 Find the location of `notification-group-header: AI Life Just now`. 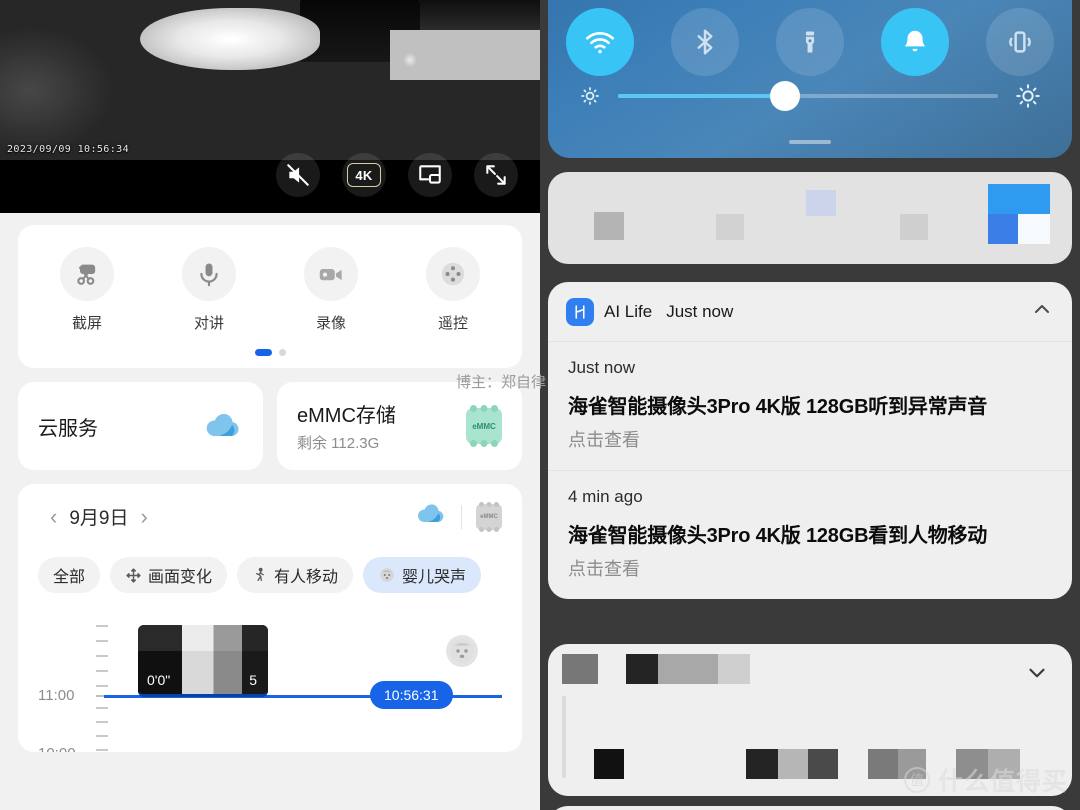

notification-group-header: AI Life Just now is located at coordinates (810, 312).